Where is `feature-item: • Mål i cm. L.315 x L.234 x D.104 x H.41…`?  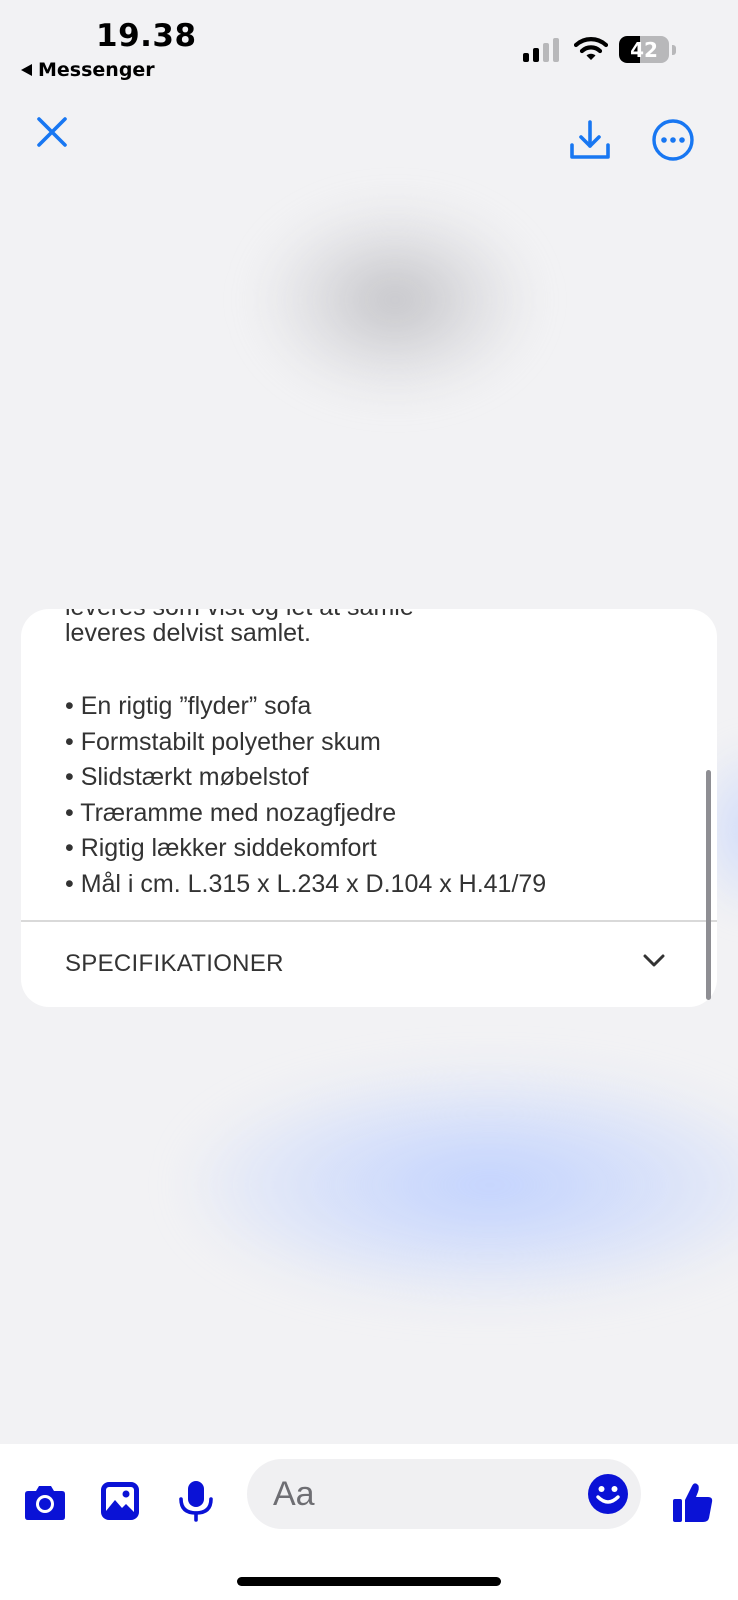 feature-item: • Mål i cm. L.315 x L.234 x D.104 x H.41… is located at coordinates (306, 883).